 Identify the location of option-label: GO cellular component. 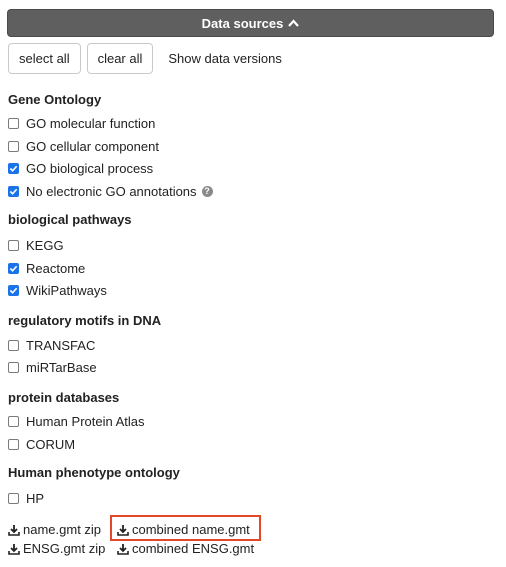
(92, 146).